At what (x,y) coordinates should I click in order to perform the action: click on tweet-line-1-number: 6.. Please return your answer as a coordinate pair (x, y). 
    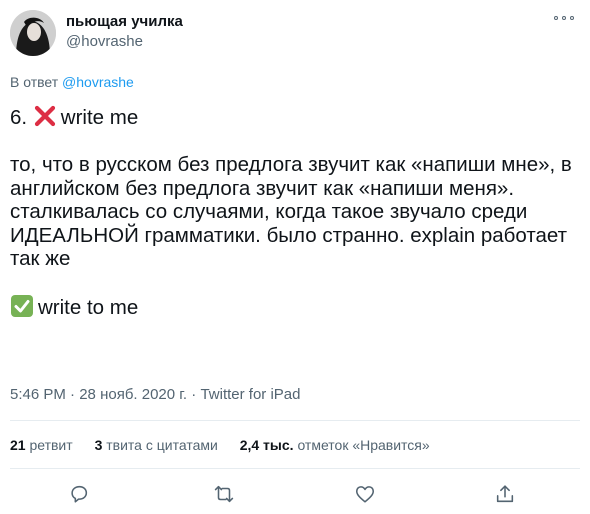
    Looking at the image, I should click on (21, 117).